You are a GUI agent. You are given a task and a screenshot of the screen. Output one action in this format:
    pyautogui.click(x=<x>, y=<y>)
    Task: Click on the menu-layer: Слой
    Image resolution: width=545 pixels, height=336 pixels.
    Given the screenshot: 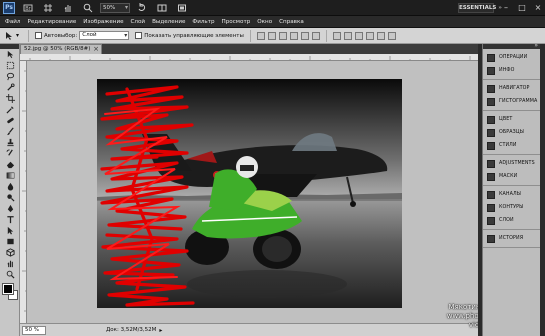 What is the action you would take?
    pyautogui.click(x=138, y=22)
    